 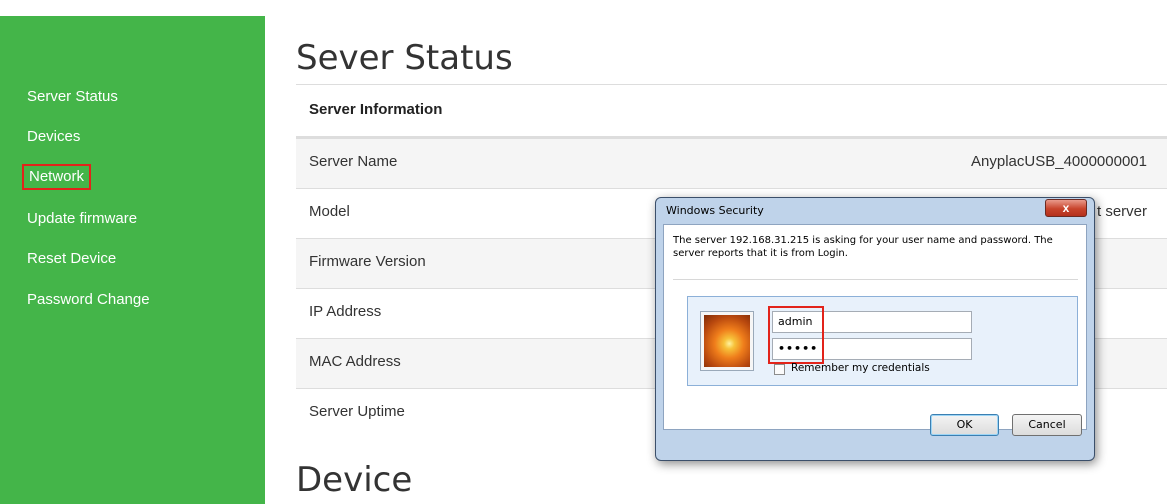 What do you see at coordinates (1121, 211) in the screenshot?
I see `row-value: t server` at bounding box center [1121, 211].